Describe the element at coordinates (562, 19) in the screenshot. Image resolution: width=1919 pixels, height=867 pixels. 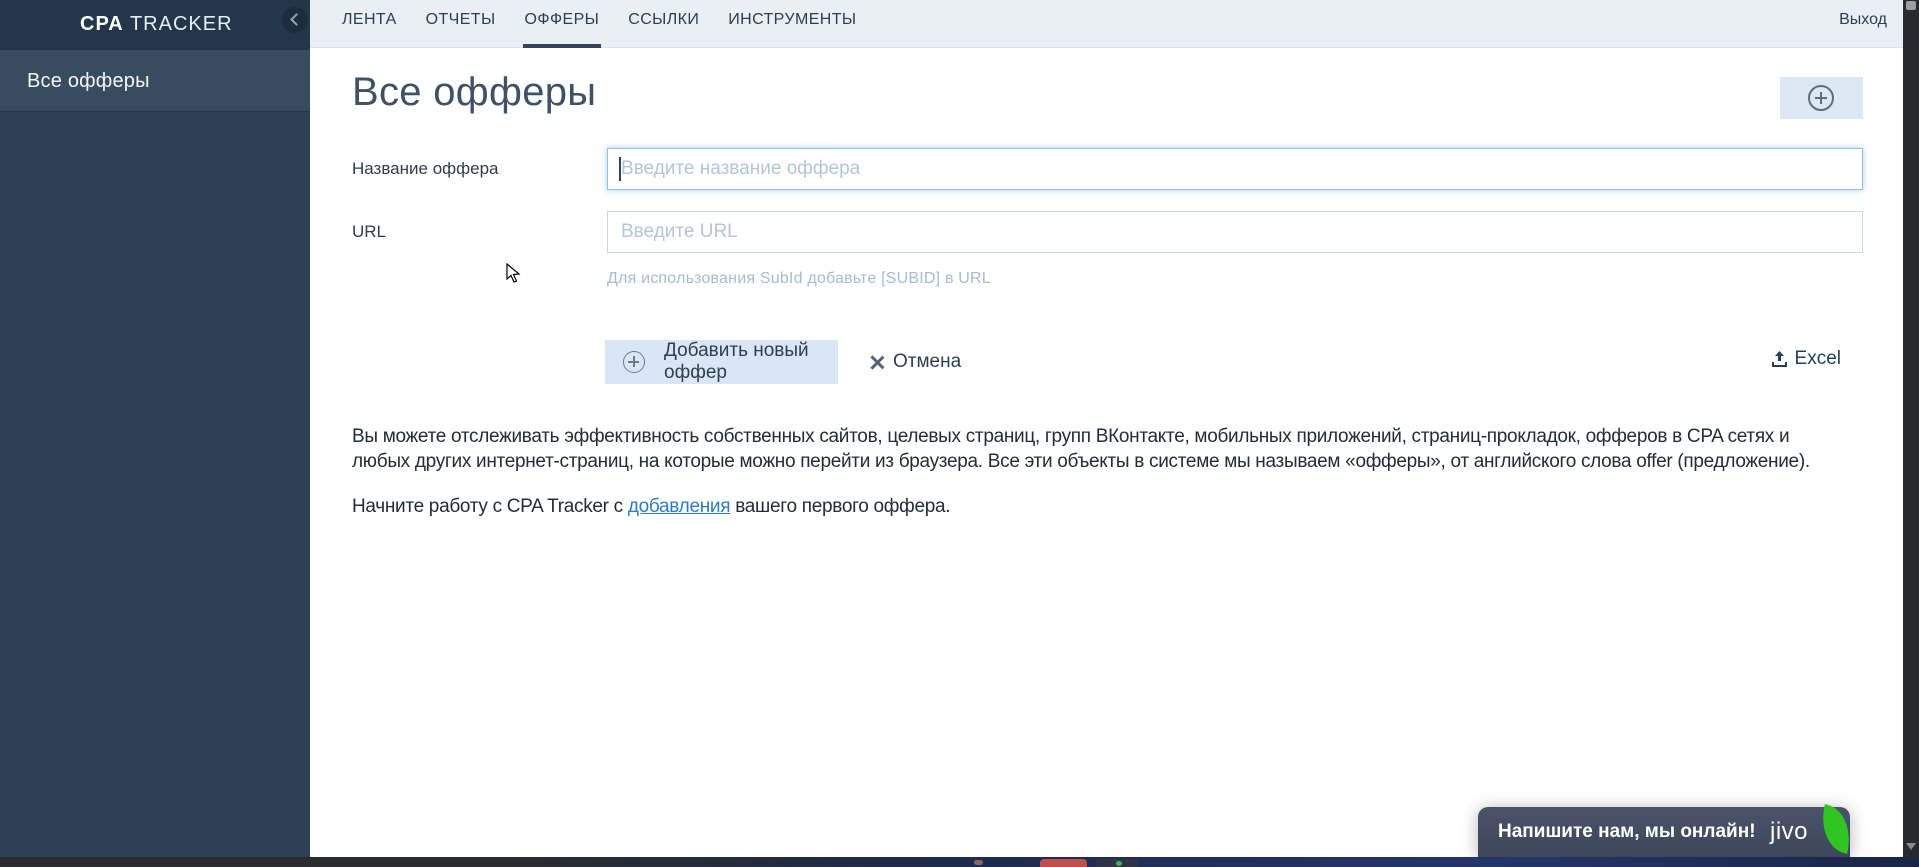
I see `tab-label: ОФФЕРЫ` at that location.